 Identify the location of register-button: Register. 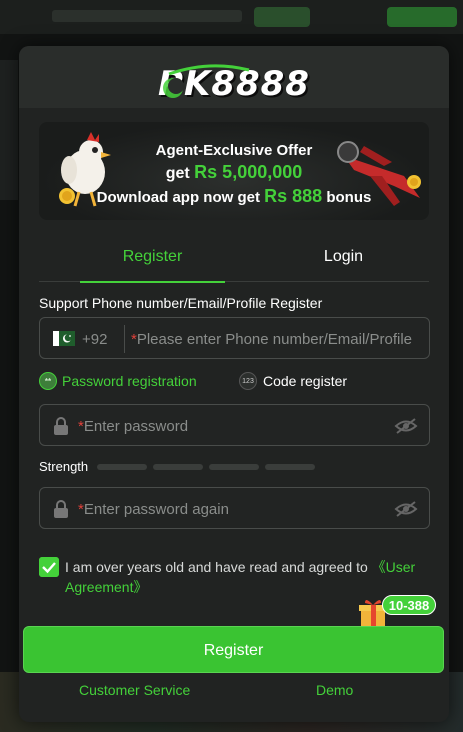
(233, 649).